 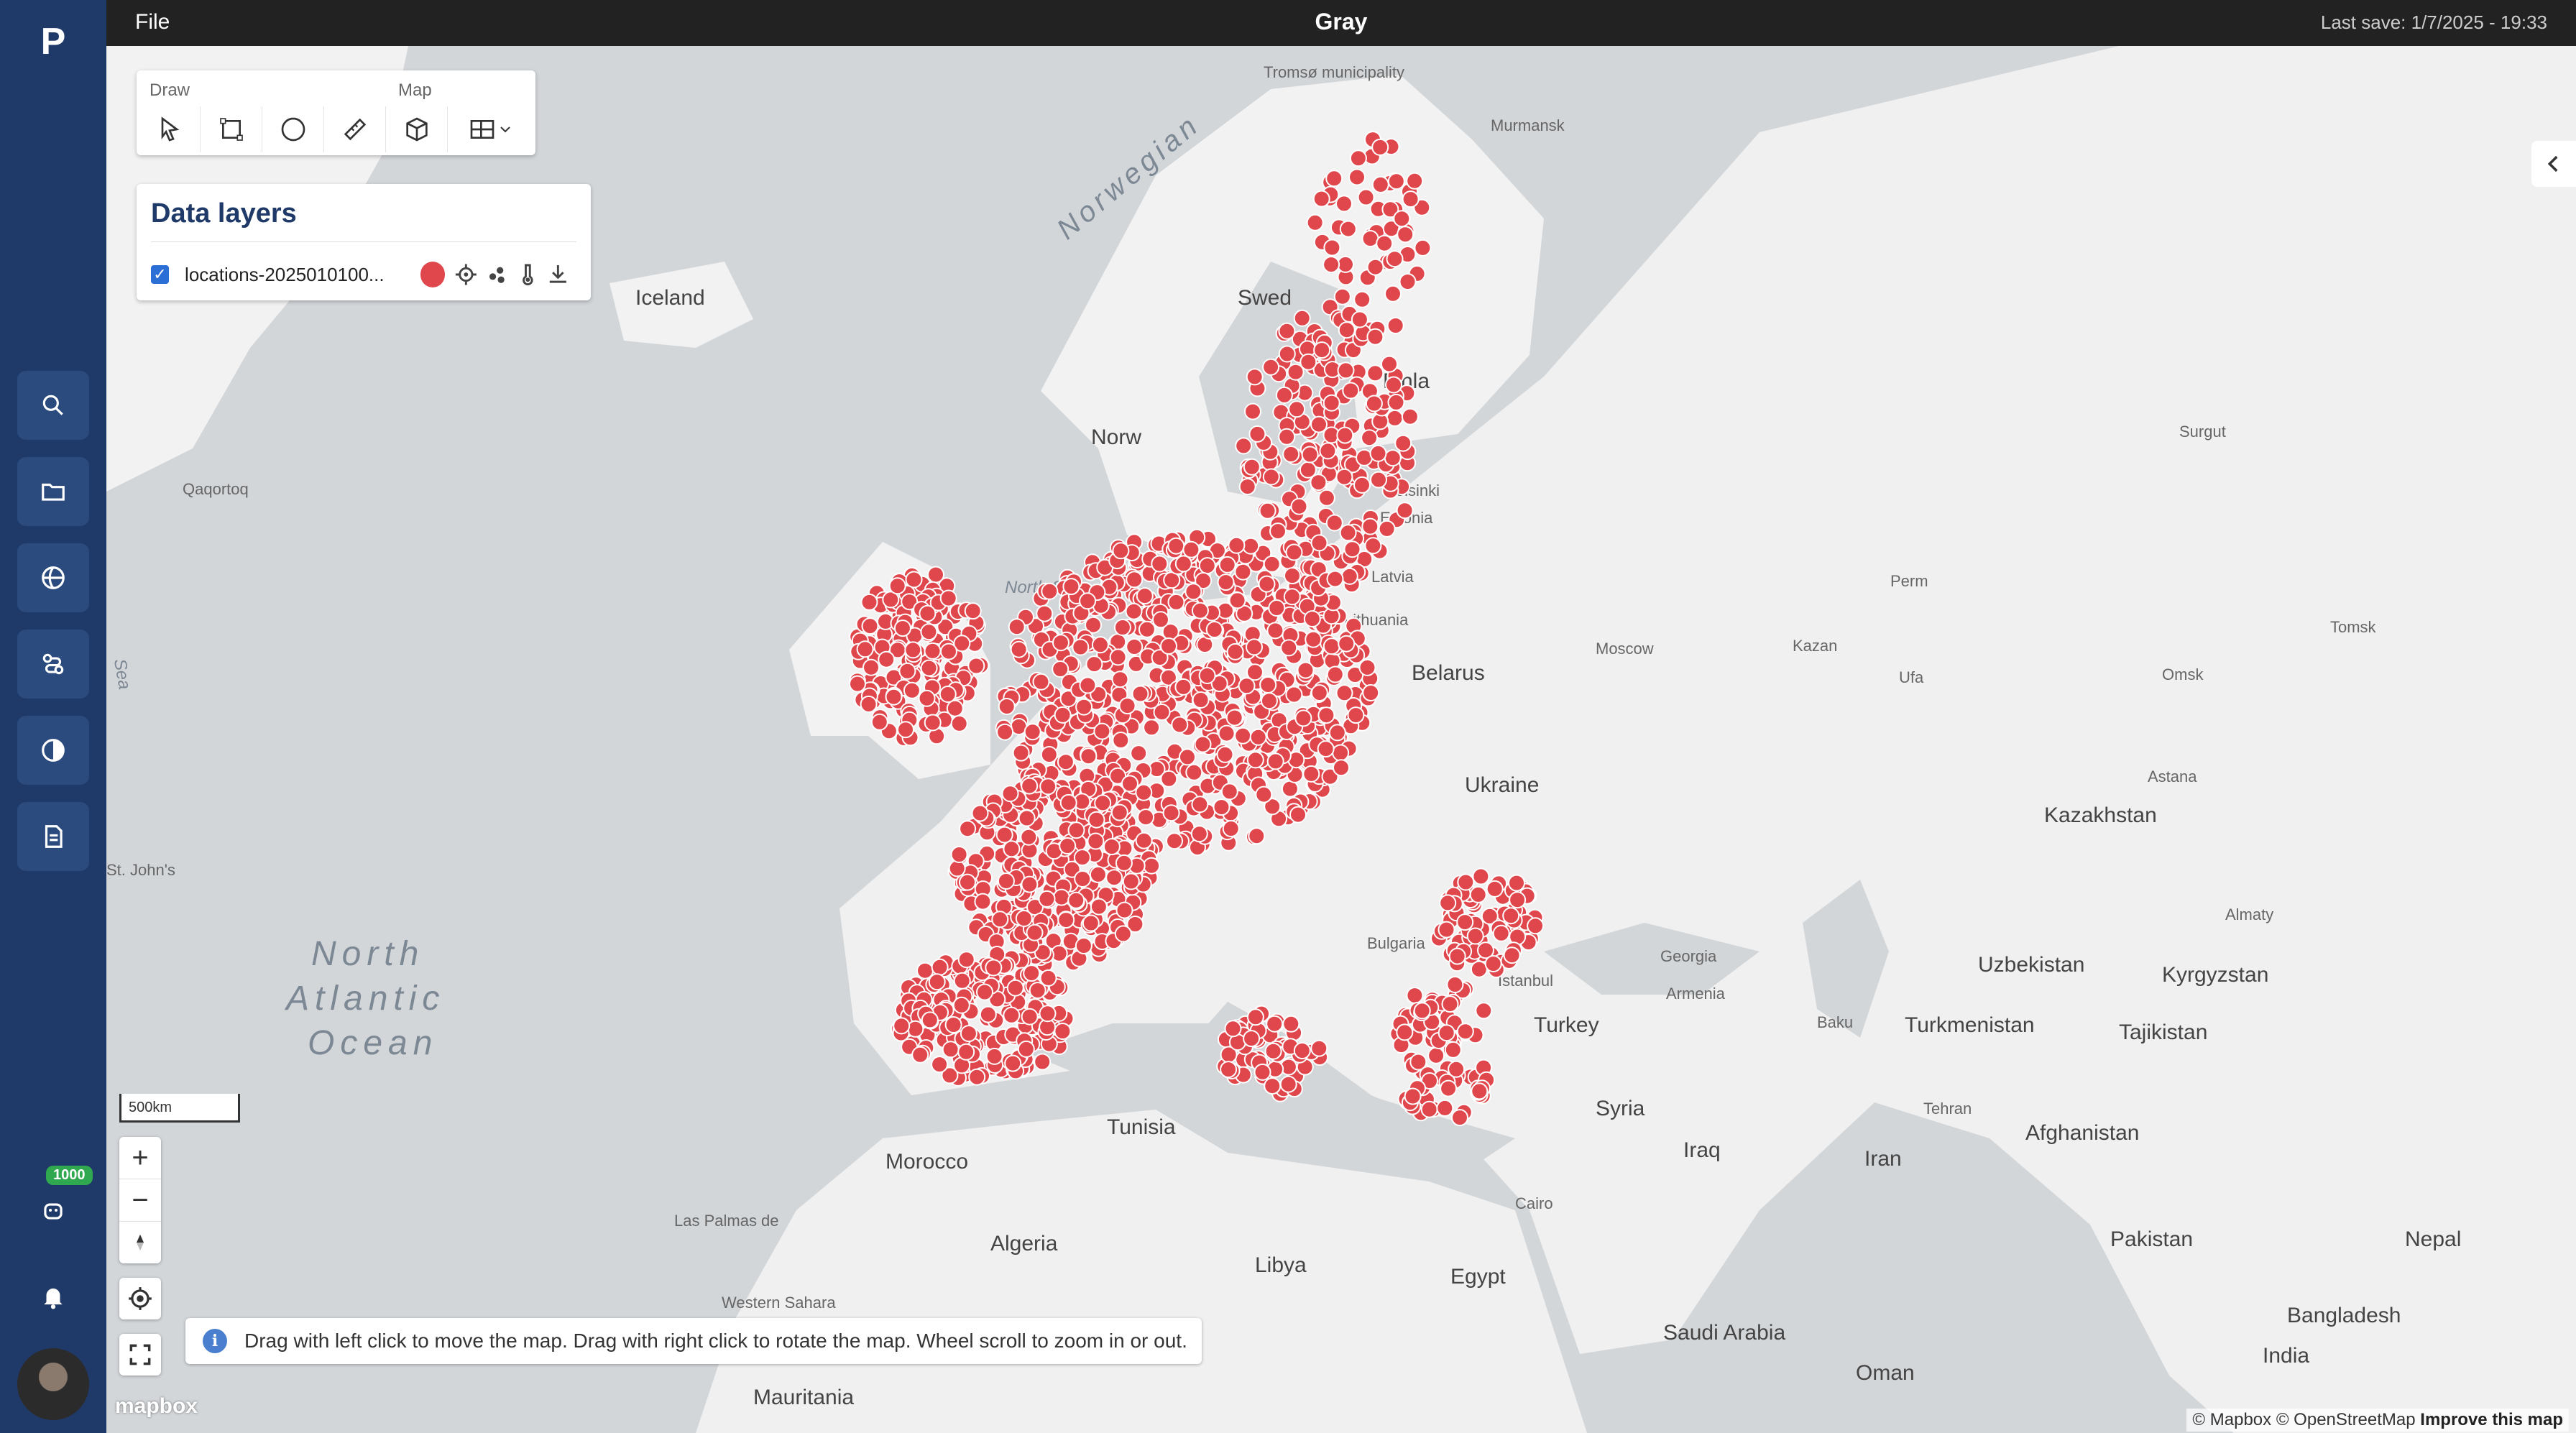 What do you see at coordinates (55, 1205) in the screenshot?
I see `credits-nav-button: 1000` at bounding box center [55, 1205].